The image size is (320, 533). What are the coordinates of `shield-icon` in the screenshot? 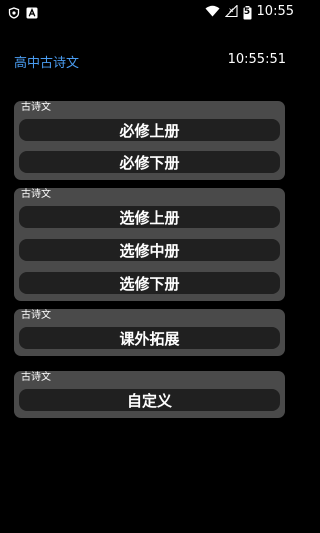 It's located at (14, 11).